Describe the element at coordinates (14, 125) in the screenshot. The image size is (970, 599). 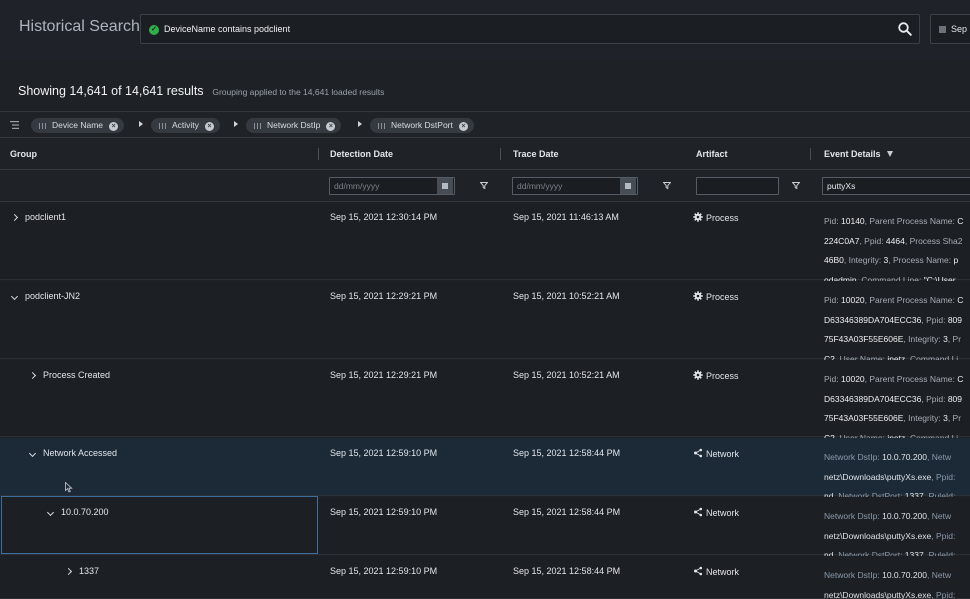
I see `group-tree-icon` at that location.